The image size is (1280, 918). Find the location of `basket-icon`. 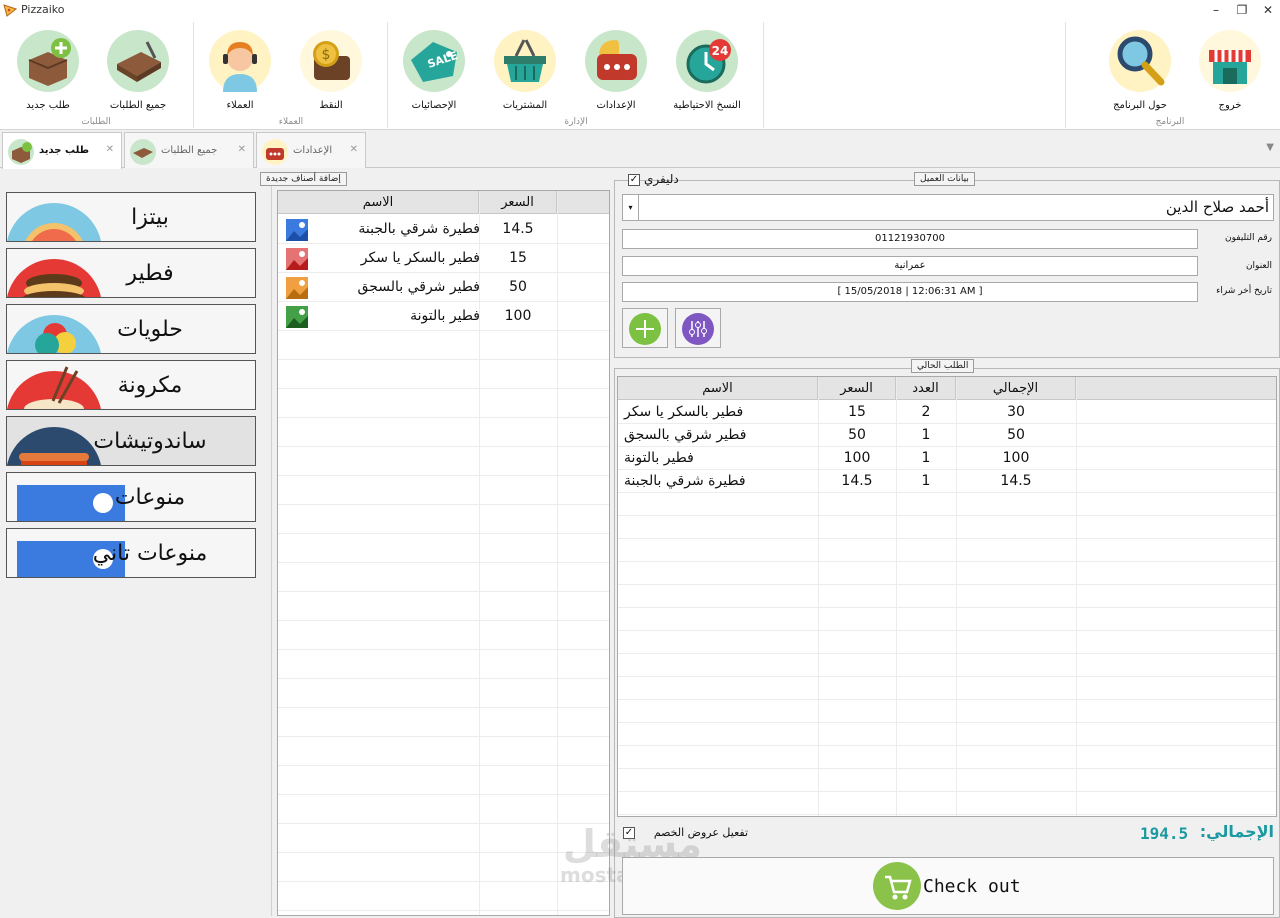

basket-icon is located at coordinates (525, 61).